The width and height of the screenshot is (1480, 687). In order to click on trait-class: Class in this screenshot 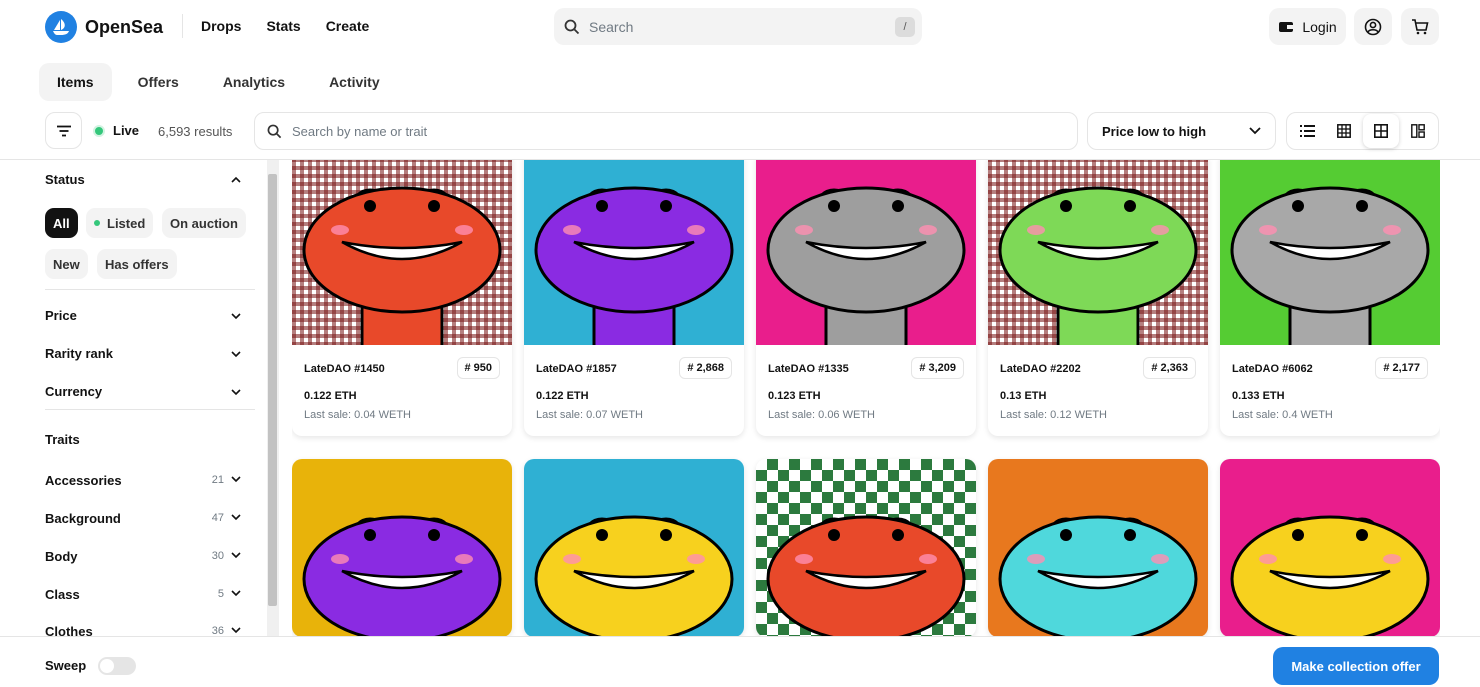, I will do `click(62, 594)`.